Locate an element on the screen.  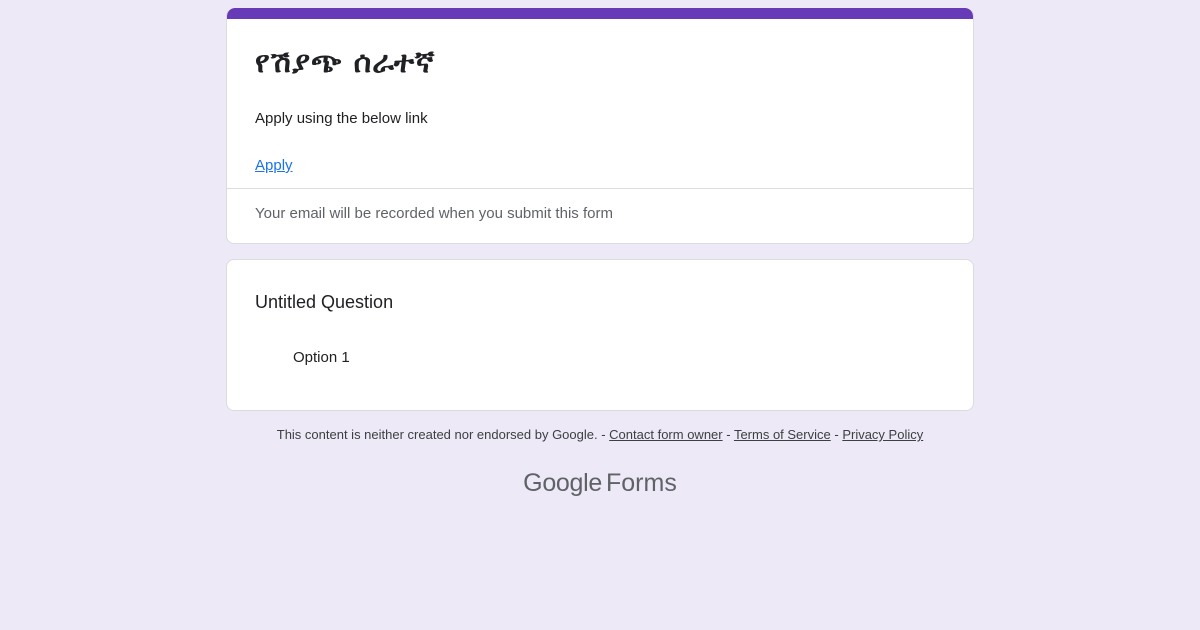
option-label: Option 1 is located at coordinates (321, 357).